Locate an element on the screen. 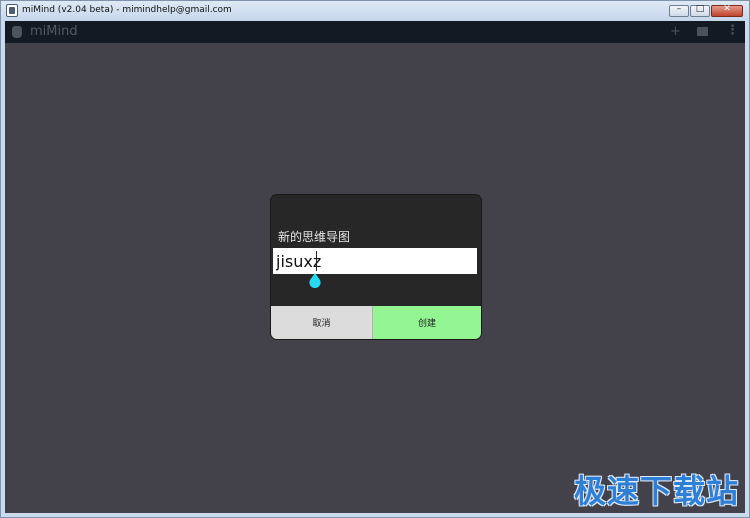 This screenshot has height=518, width=750. close-button: ✕ is located at coordinates (727, 10).